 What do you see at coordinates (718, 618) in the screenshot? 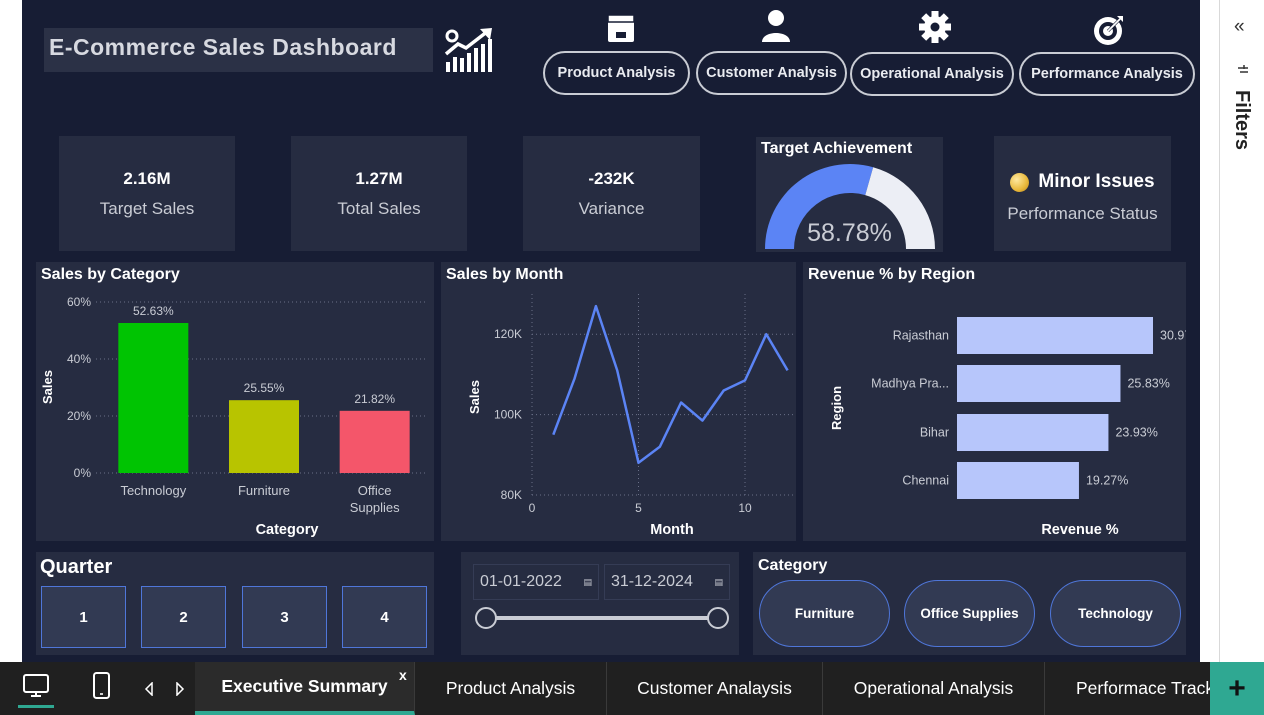
I see `date-slider-end-handle` at bounding box center [718, 618].